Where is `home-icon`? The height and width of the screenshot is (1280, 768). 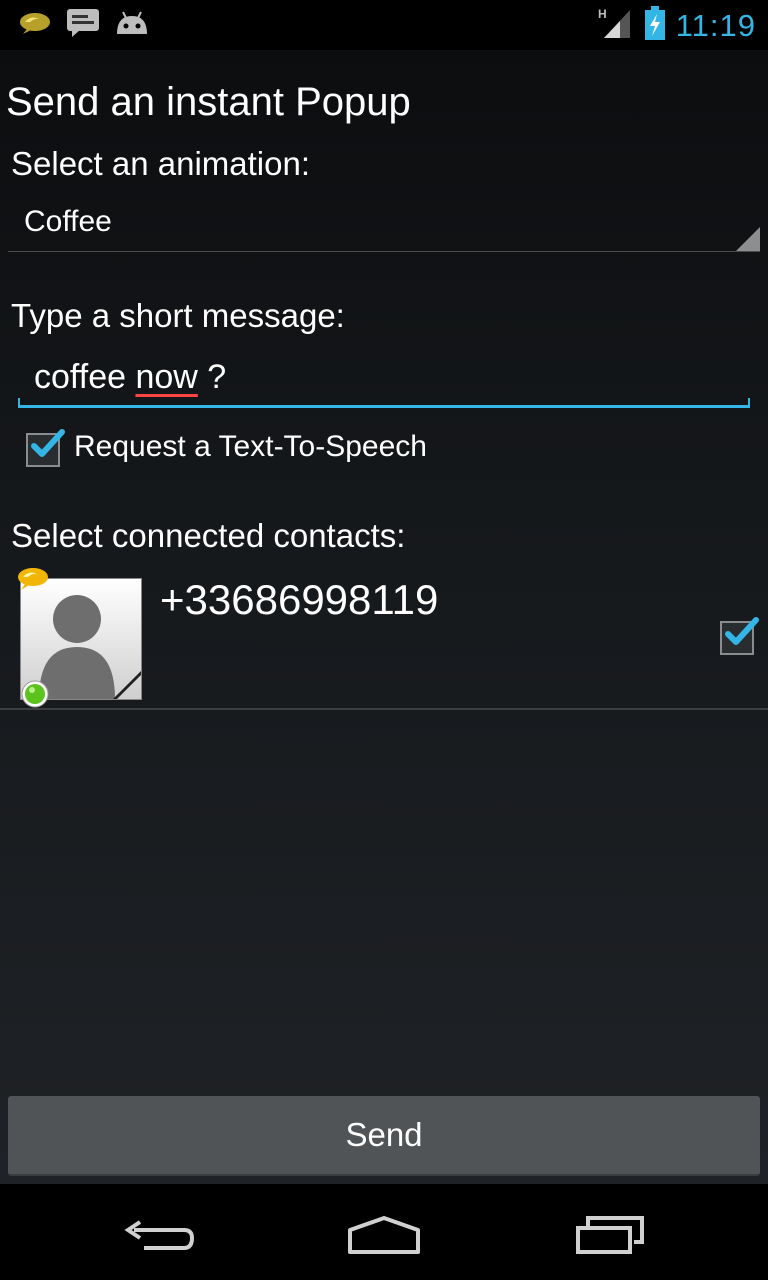
home-icon is located at coordinates (384, 1237).